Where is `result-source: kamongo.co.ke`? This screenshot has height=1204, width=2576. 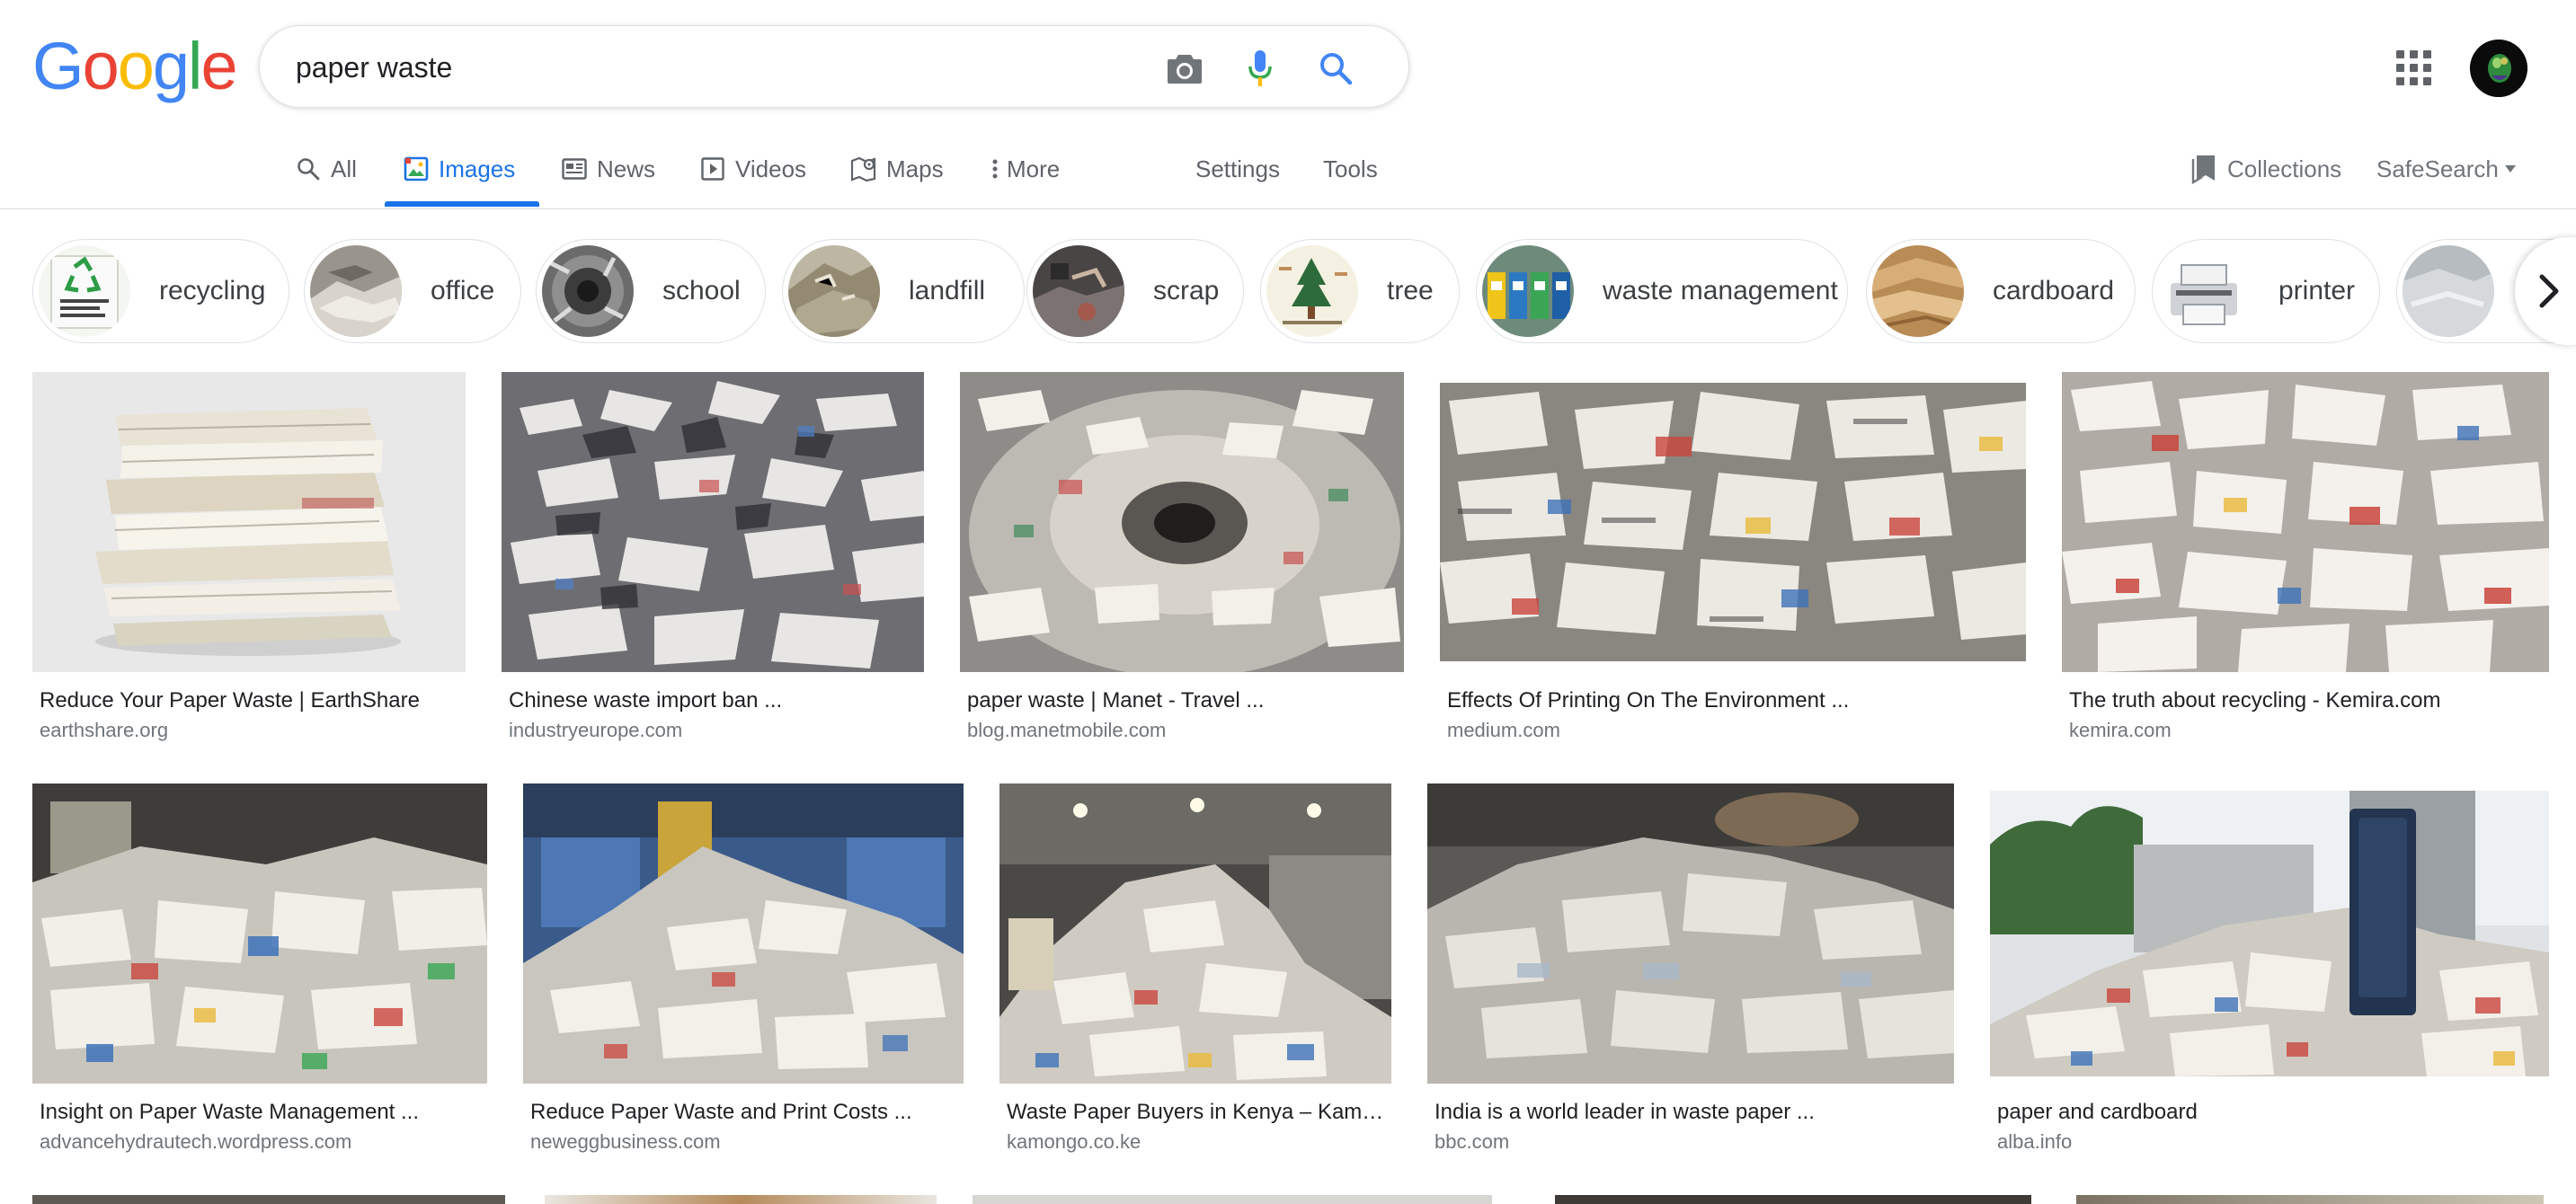 result-source: kamongo.co.ke is located at coordinates (1198, 1142).